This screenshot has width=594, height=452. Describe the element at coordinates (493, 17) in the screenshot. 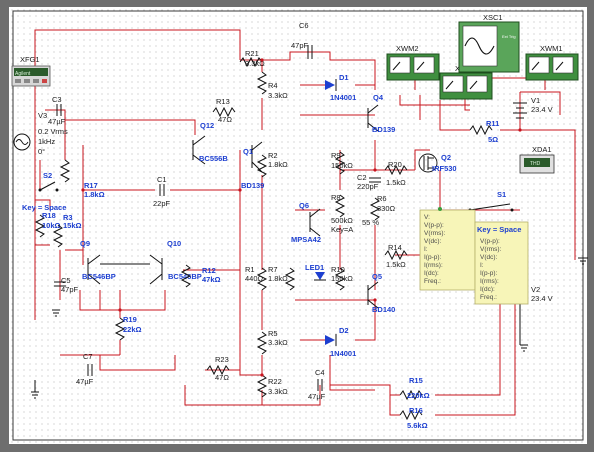

I see `xsc1-label: XSC1` at that location.